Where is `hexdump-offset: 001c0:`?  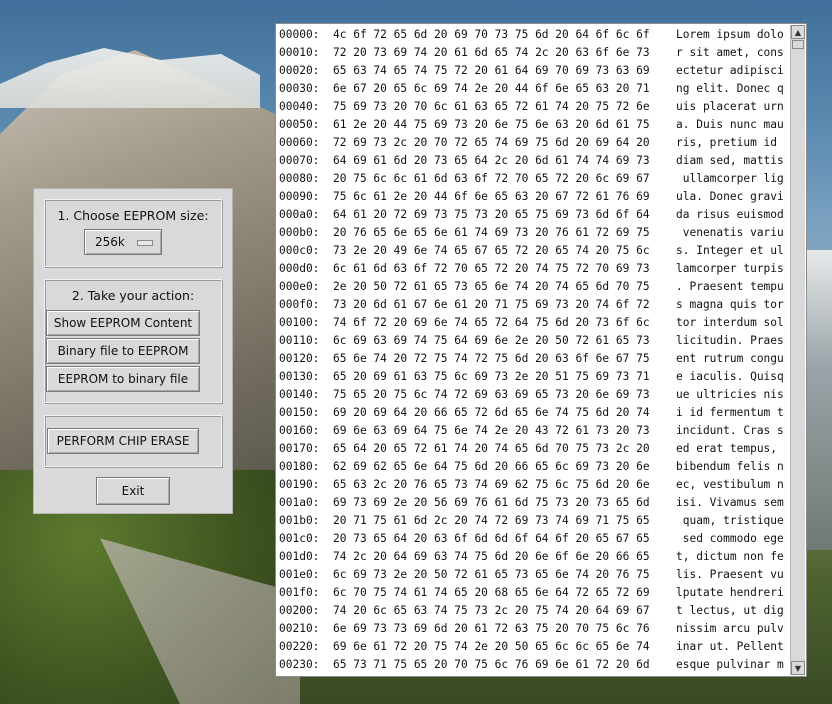
hexdump-offset: 001c0: is located at coordinates (299, 538).